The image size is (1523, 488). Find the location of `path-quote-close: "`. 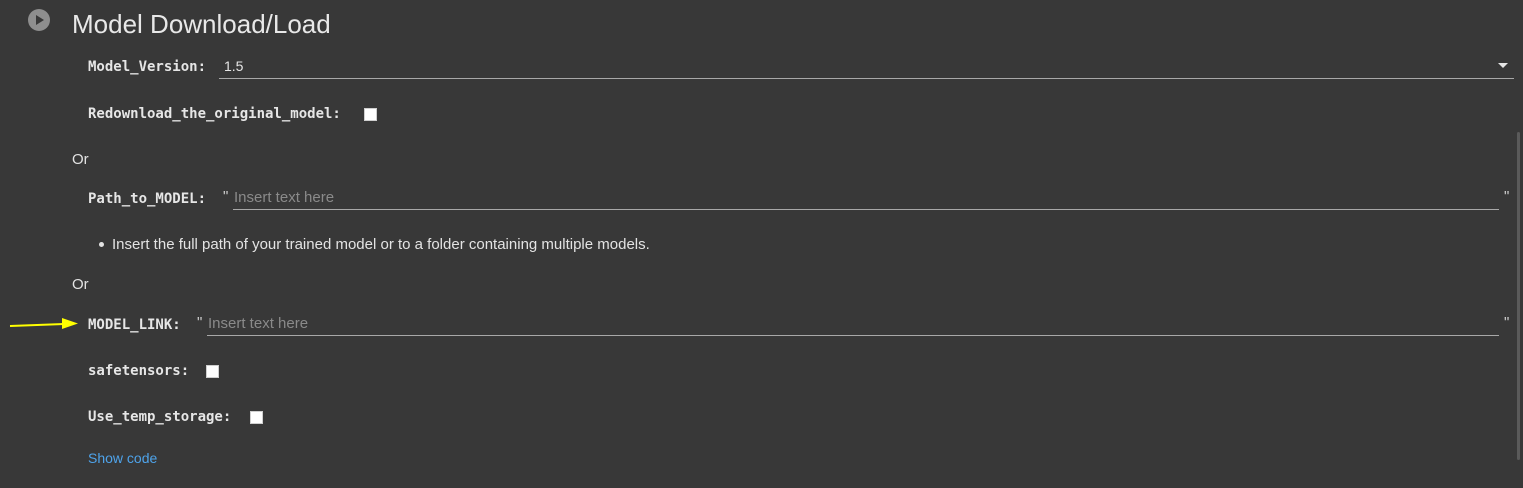

path-quote-close: " is located at coordinates (1507, 196).